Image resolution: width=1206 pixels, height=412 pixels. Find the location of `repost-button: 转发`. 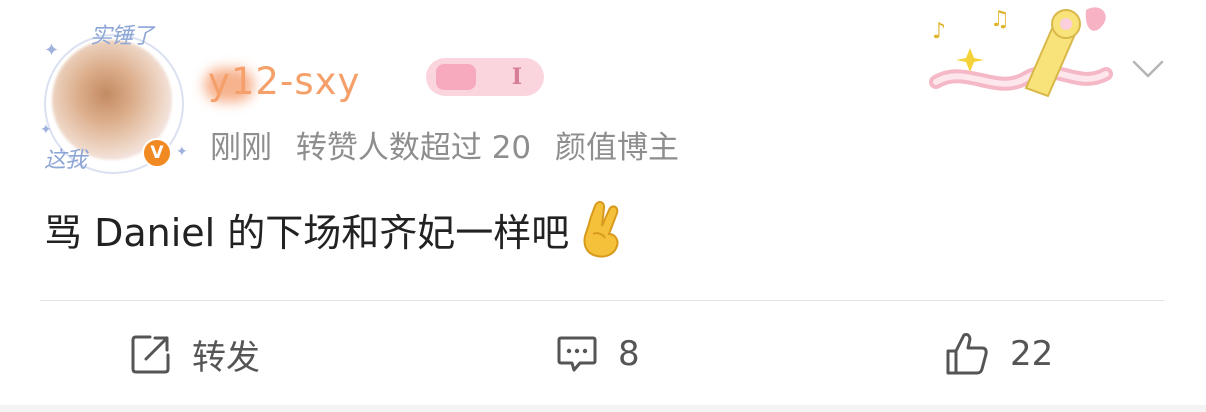

repost-button: 转发 is located at coordinates (195, 354).